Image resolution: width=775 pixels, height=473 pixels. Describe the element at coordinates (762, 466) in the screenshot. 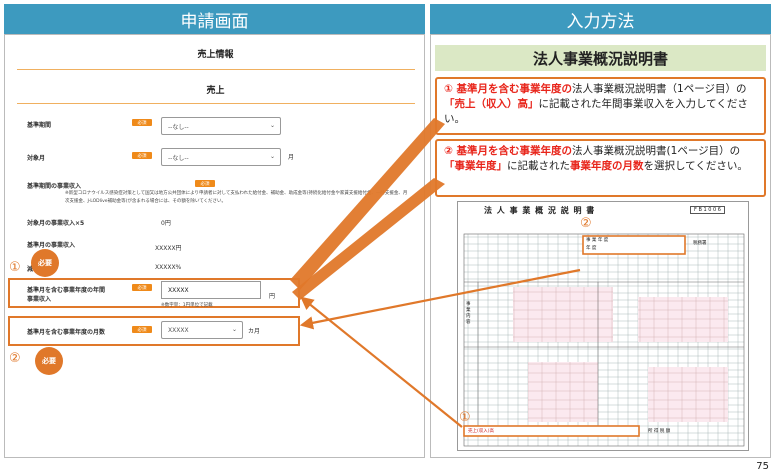

I see `page-number: 75` at that location.